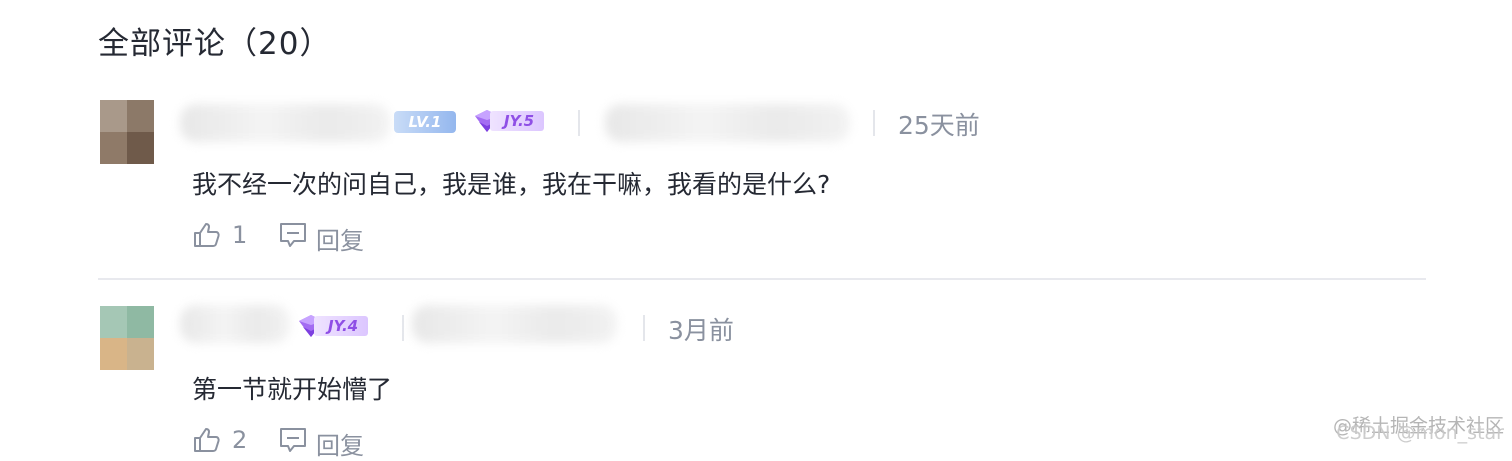 This screenshot has width=1512, height=461. What do you see at coordinates (701, 330) in the screenshot?
I see `comment-time: 3月前` at bounding box center [701, 330].